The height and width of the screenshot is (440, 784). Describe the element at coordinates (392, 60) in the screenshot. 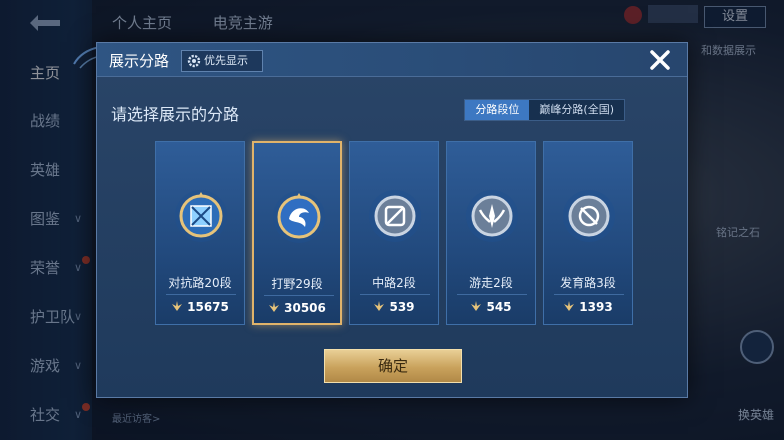

I see `dialog-header: 展示分路 优先显示` at that location.